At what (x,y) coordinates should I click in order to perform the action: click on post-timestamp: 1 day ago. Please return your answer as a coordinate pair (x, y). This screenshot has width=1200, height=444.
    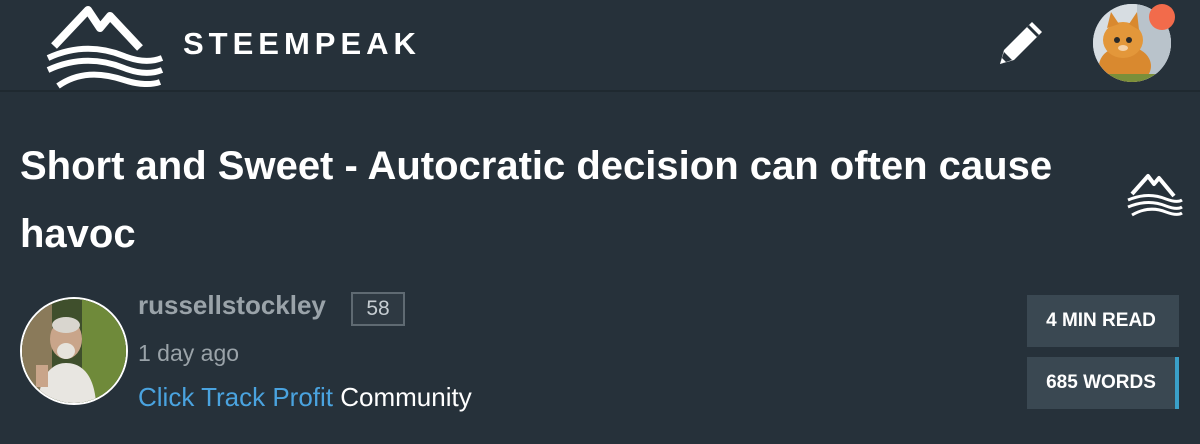
    Looking at the image, I should click on (189, 353).